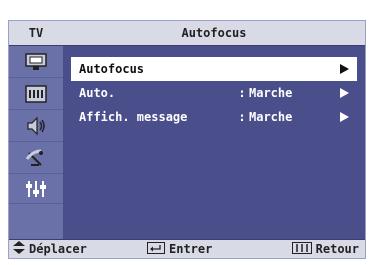 The width and height of the screenshot is (376, 265). Describe the element at coordinates (191, 249) in the screenshot. I see `footer-enter-label: Entrer` at that location.